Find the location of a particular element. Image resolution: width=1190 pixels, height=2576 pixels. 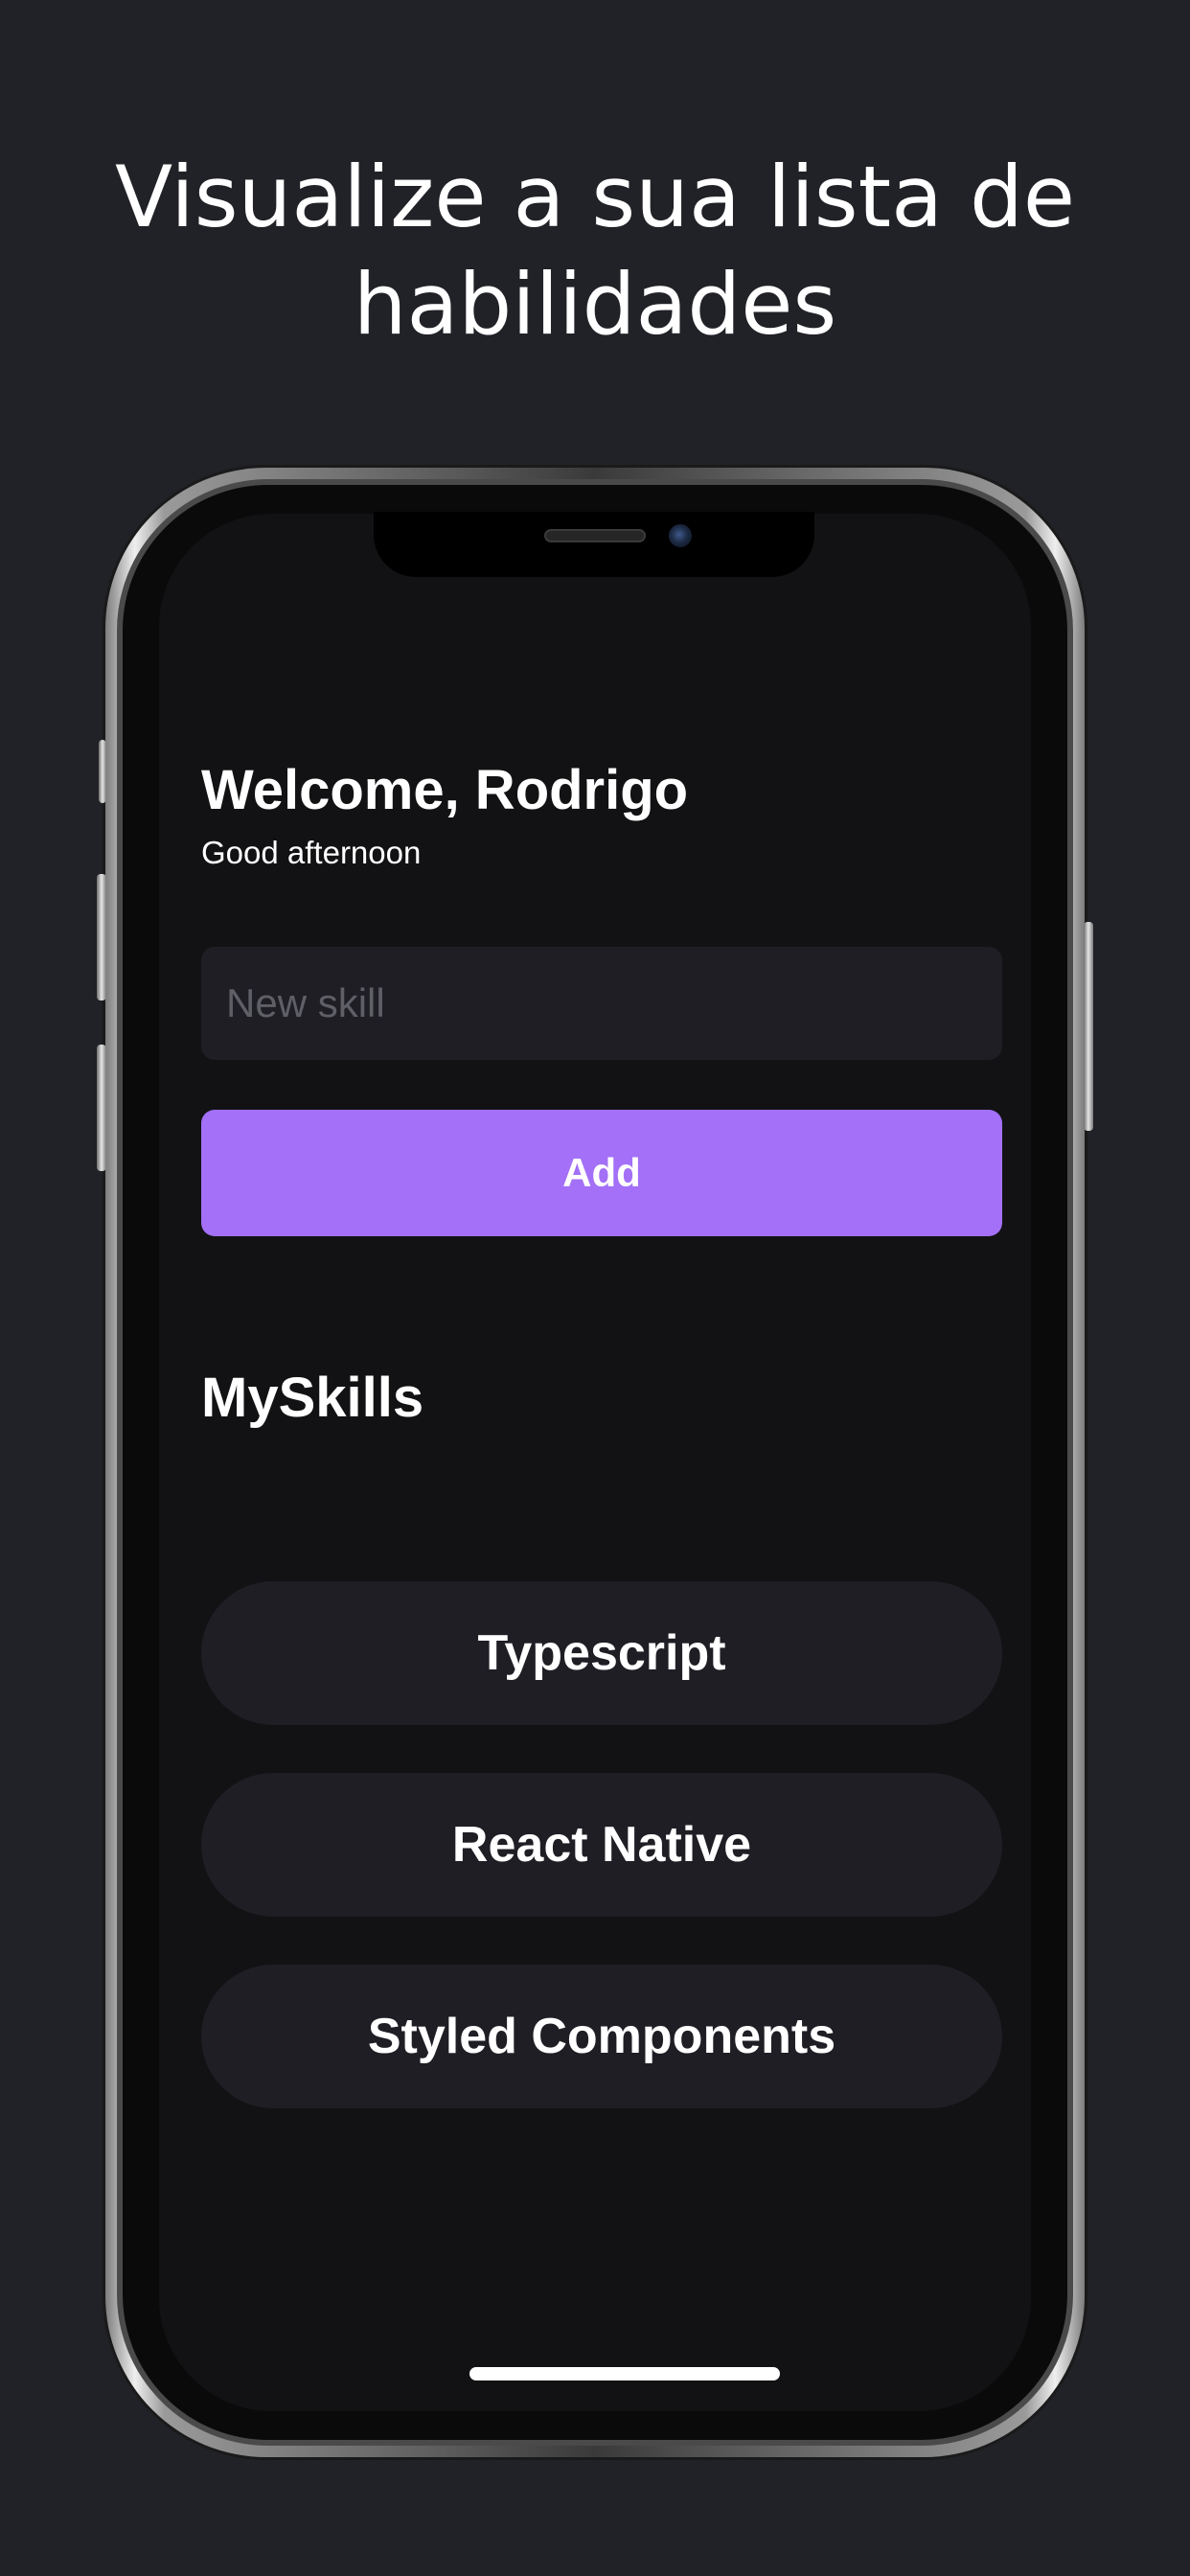

speaker-grille is located at coordinates (595, 535).